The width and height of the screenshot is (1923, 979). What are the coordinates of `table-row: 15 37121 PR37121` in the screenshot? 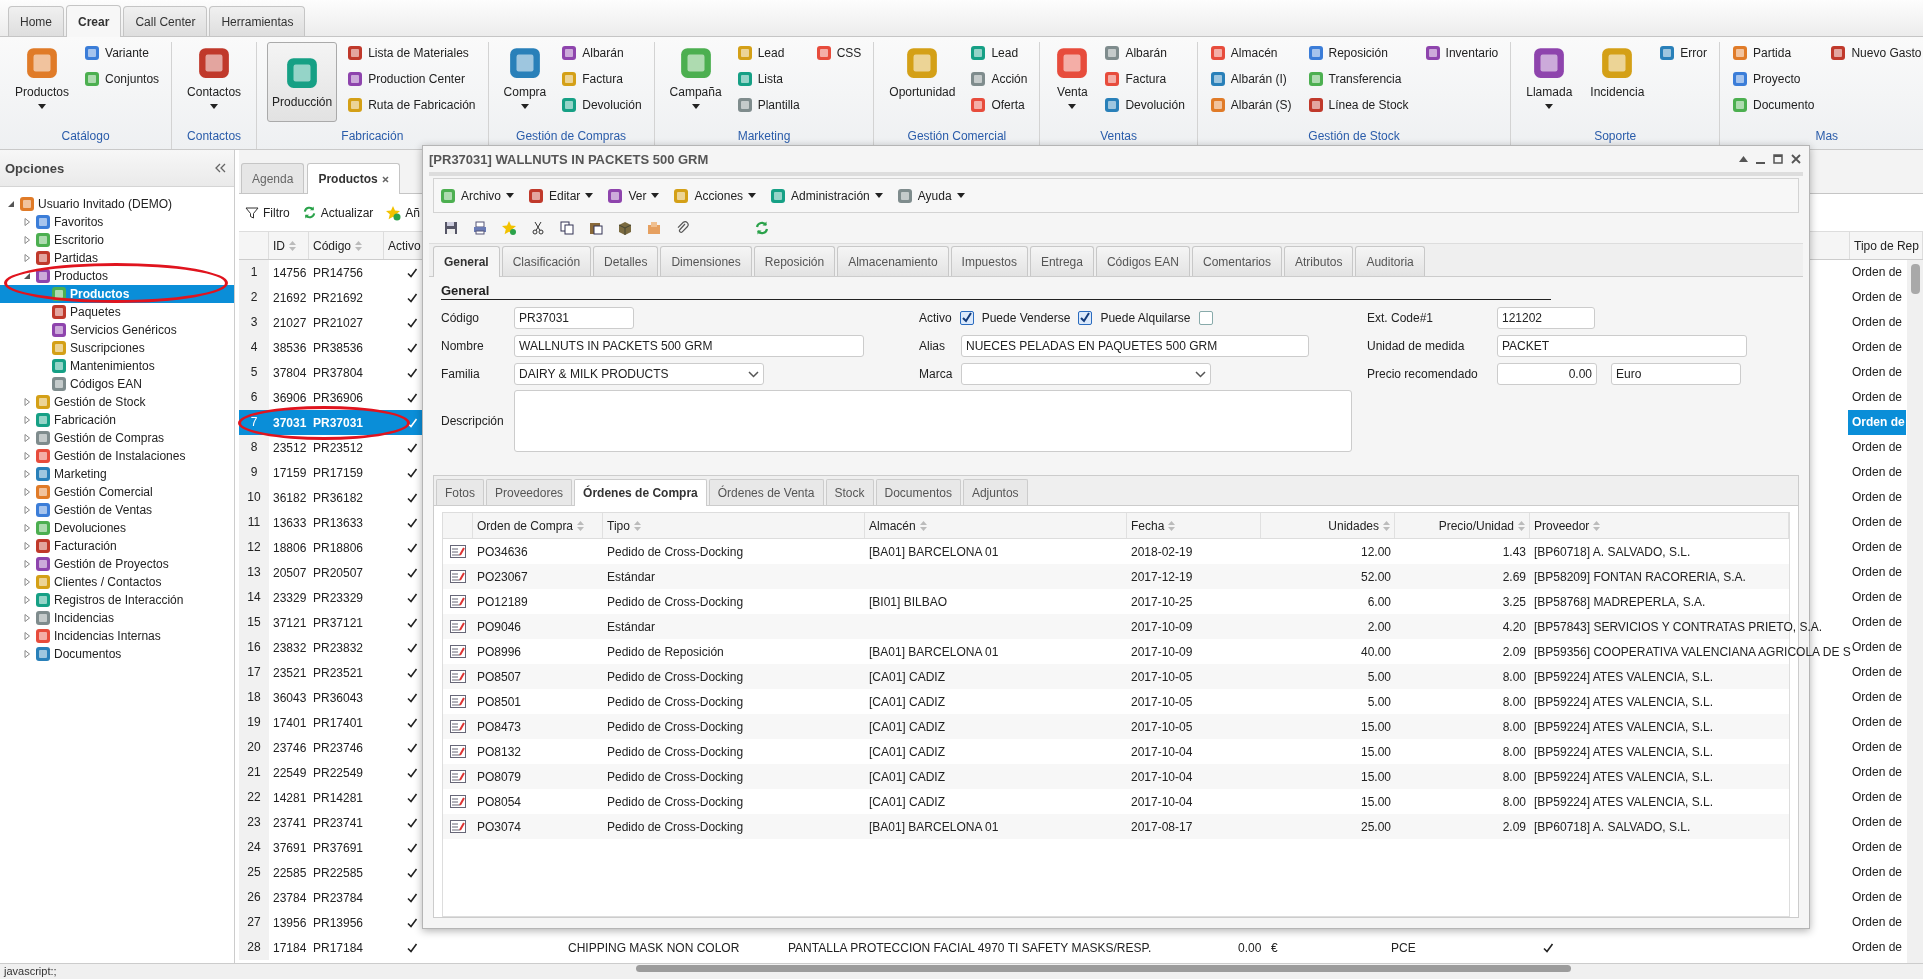 It's located at (331, 622).